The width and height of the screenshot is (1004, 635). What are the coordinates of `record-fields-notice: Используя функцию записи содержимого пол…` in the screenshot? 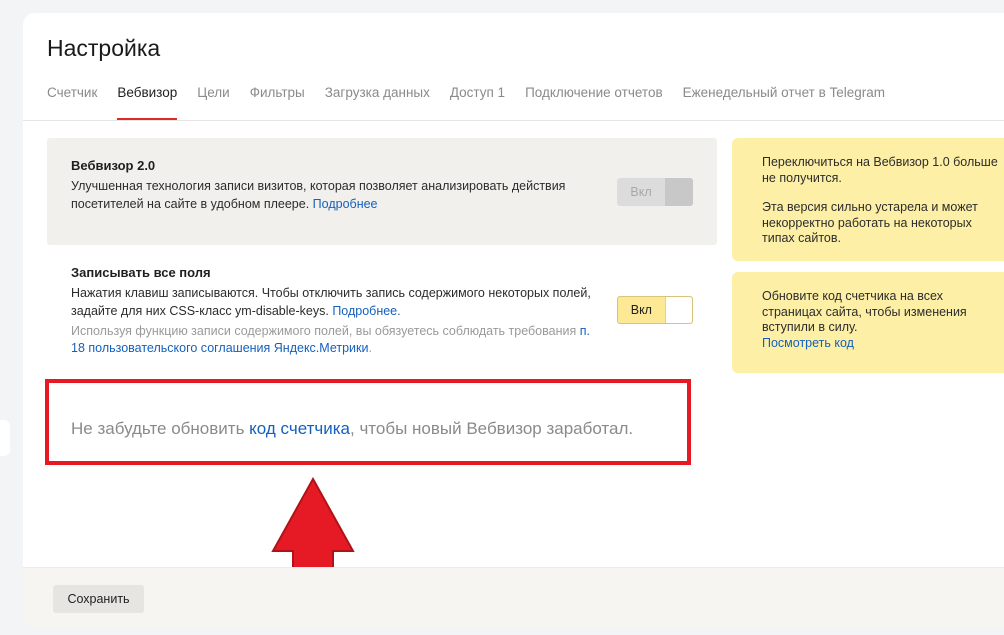 It's located at (331, 340).